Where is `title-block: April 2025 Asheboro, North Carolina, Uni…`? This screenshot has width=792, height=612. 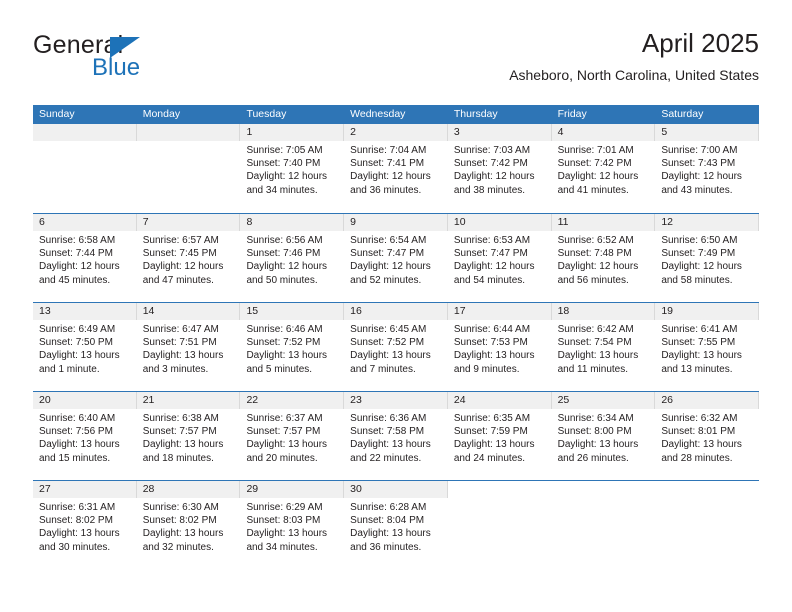
title-block: April 2025 Asheboro, North Carolina, Uni… is located at coordinates (634, 55).